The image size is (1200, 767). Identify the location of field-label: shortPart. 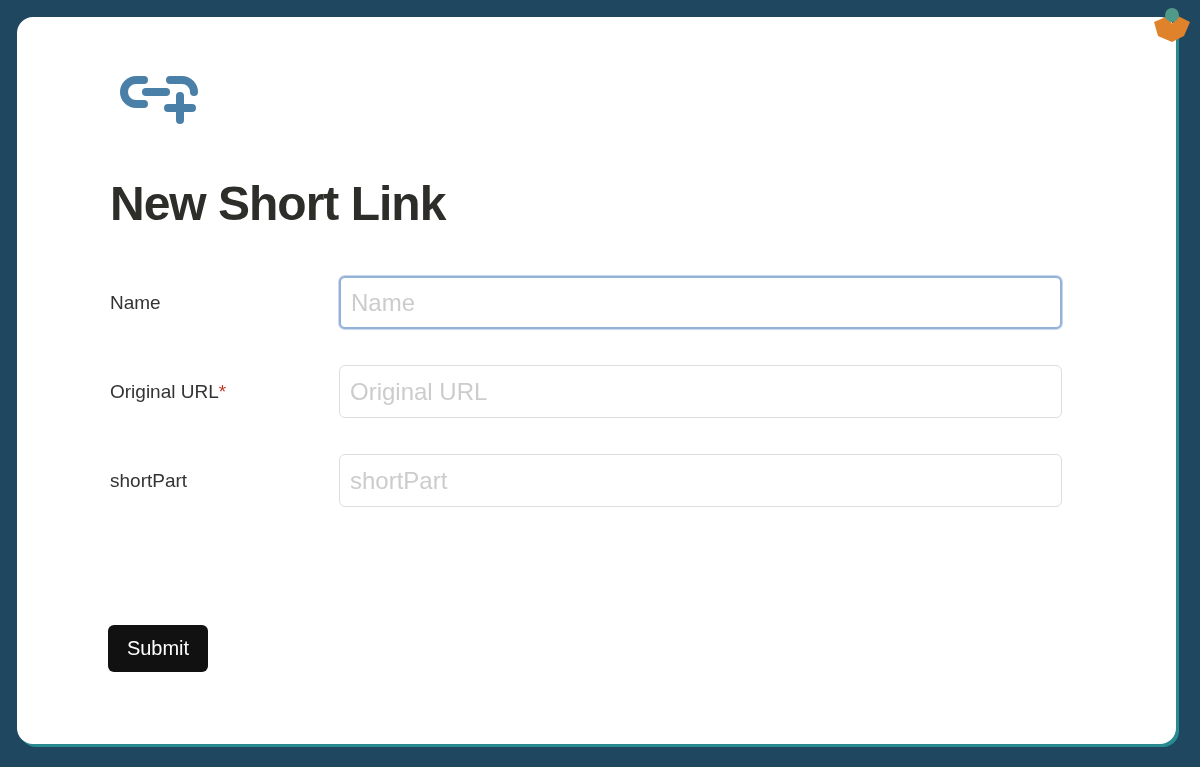
(149, 480).